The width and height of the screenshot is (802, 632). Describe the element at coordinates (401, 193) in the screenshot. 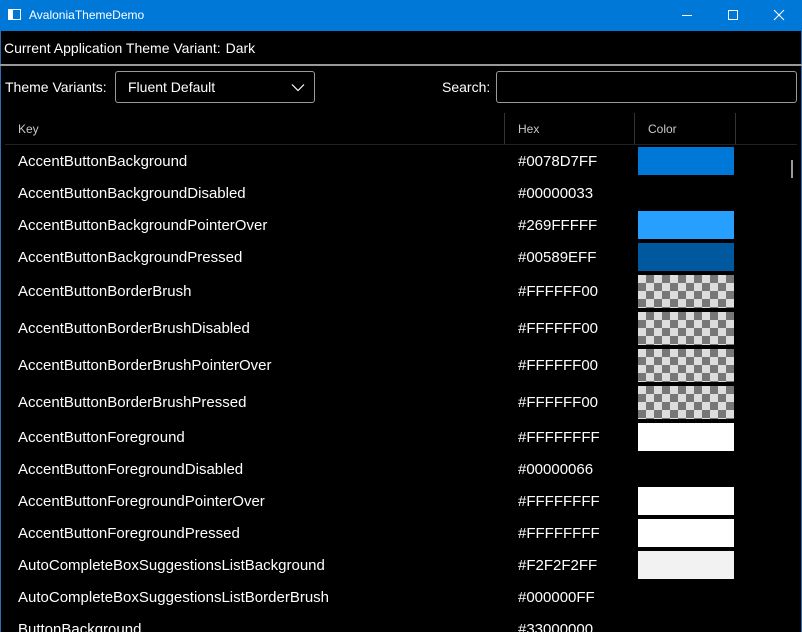

I see `table-row: AccentButtonBackgroundDisabled #00000033` at that location.